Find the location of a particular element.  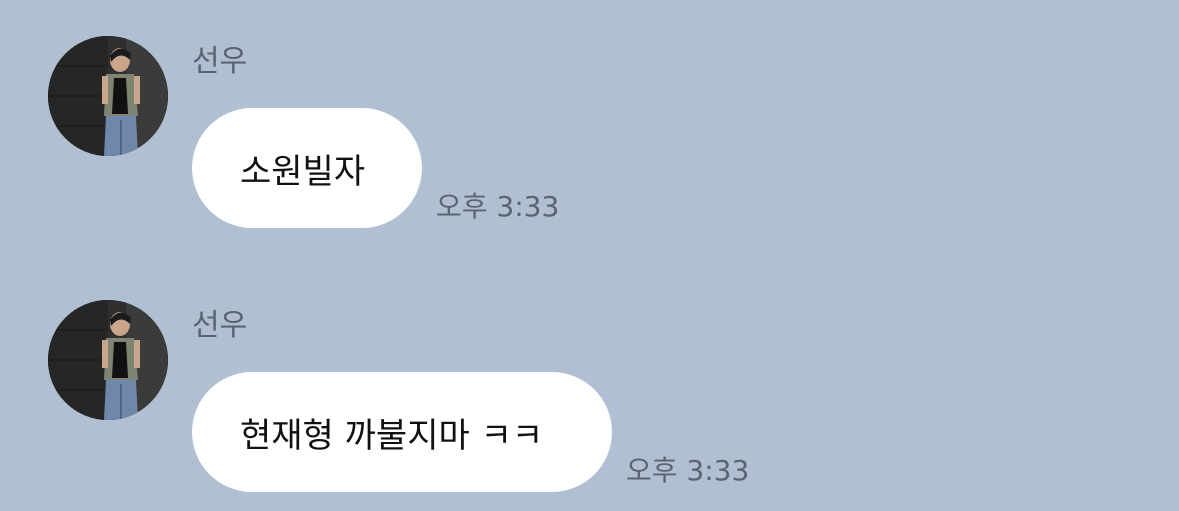

message-bubble: 소원빌자 is located at coordinates (307, 168).